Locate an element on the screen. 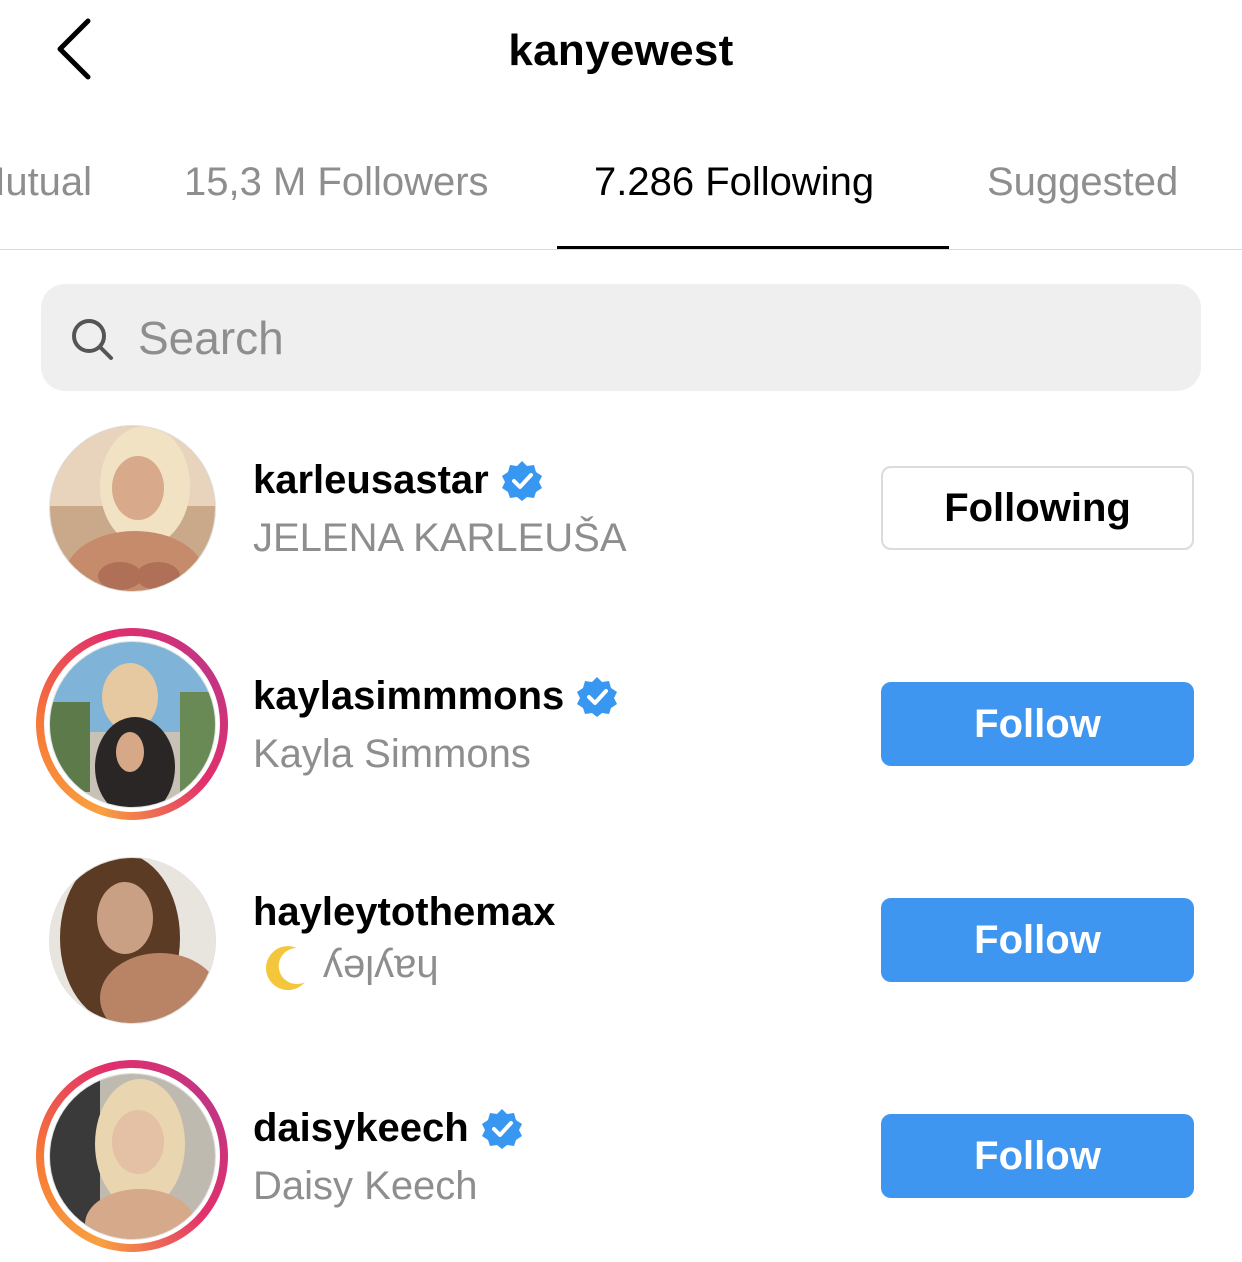 This screenshot has height=1262, width=1242. top-bar: kanyewest is located at coordinates (621, 55).